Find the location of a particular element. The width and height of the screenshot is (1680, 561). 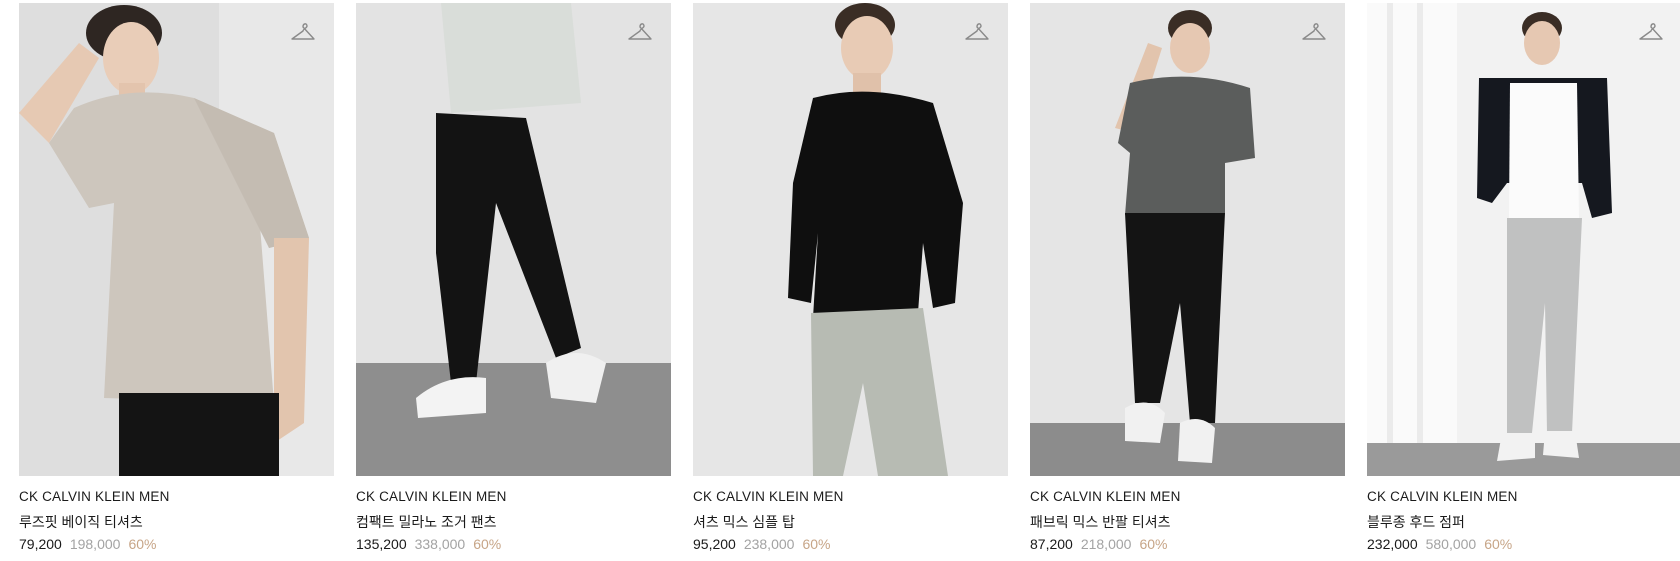

product-prices: 232,000 580,000 60% is located at coordinates (1439, 544).